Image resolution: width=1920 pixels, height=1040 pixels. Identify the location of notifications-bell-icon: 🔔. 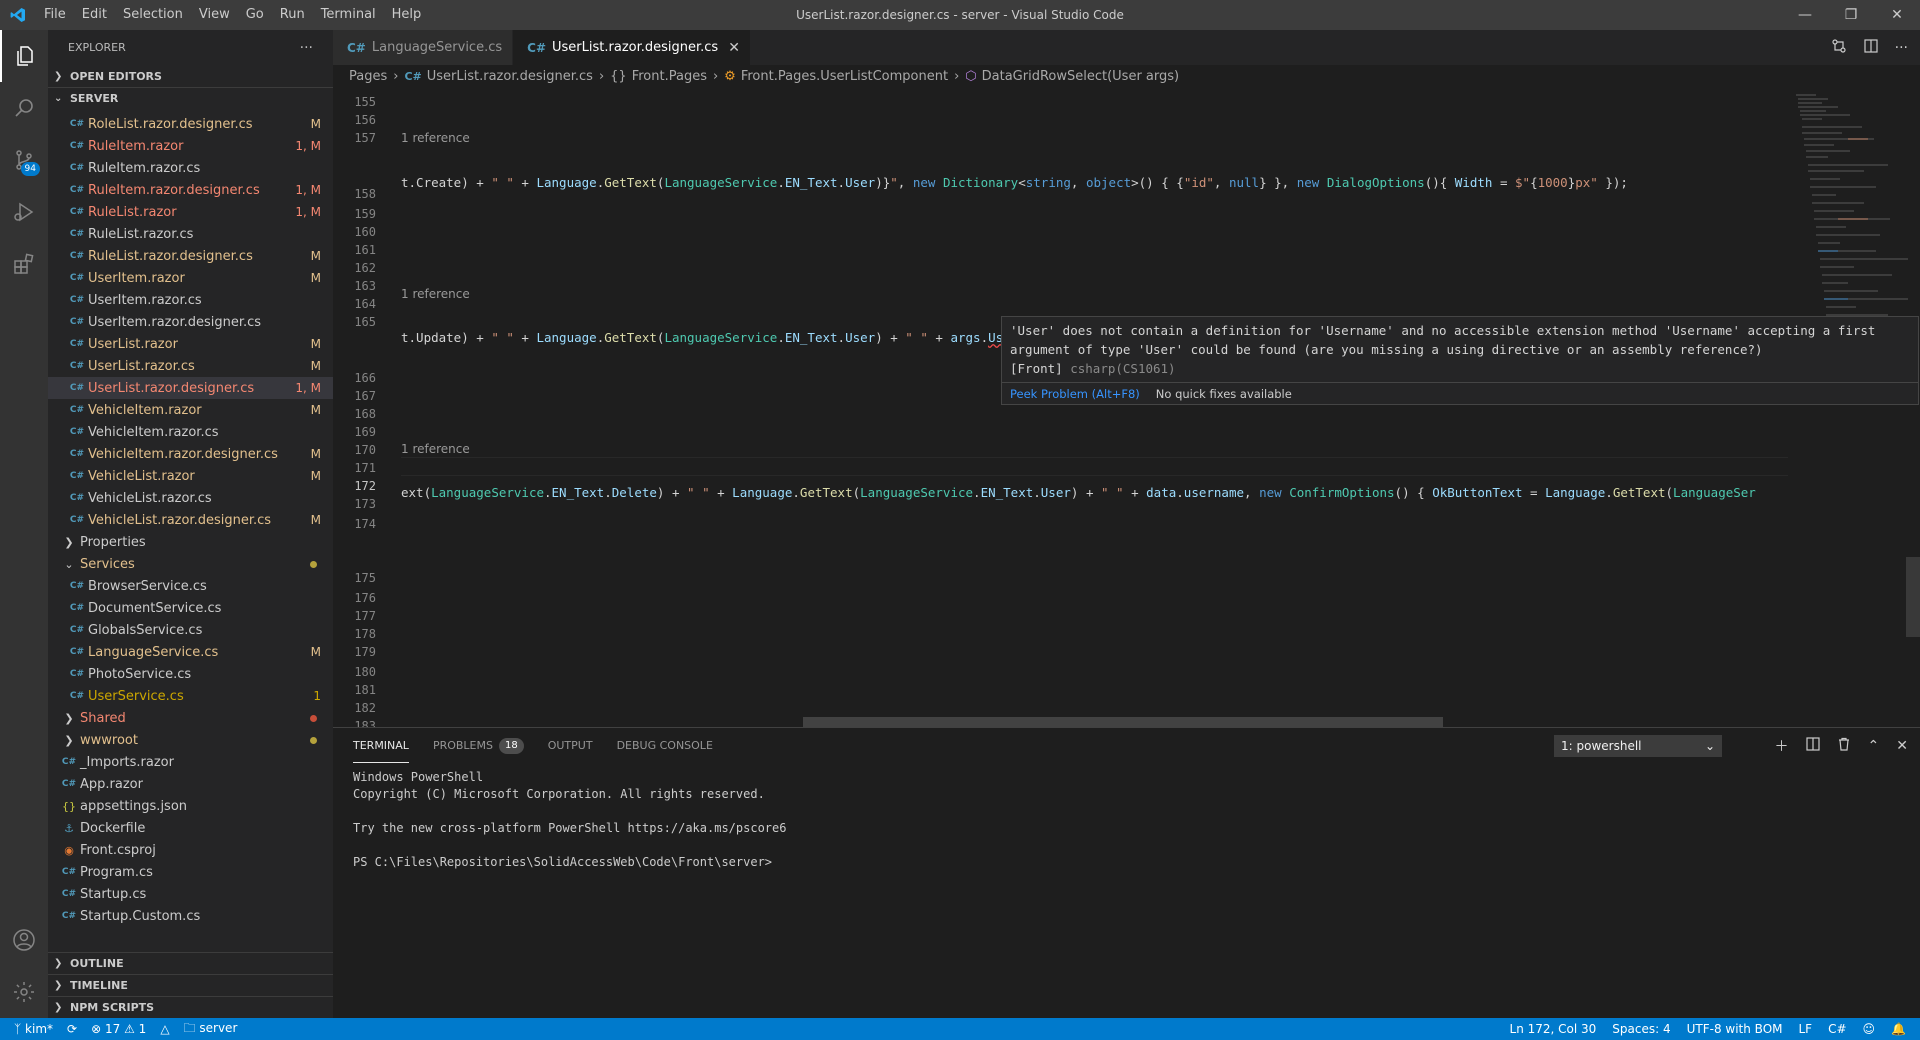
(1898, 1029).